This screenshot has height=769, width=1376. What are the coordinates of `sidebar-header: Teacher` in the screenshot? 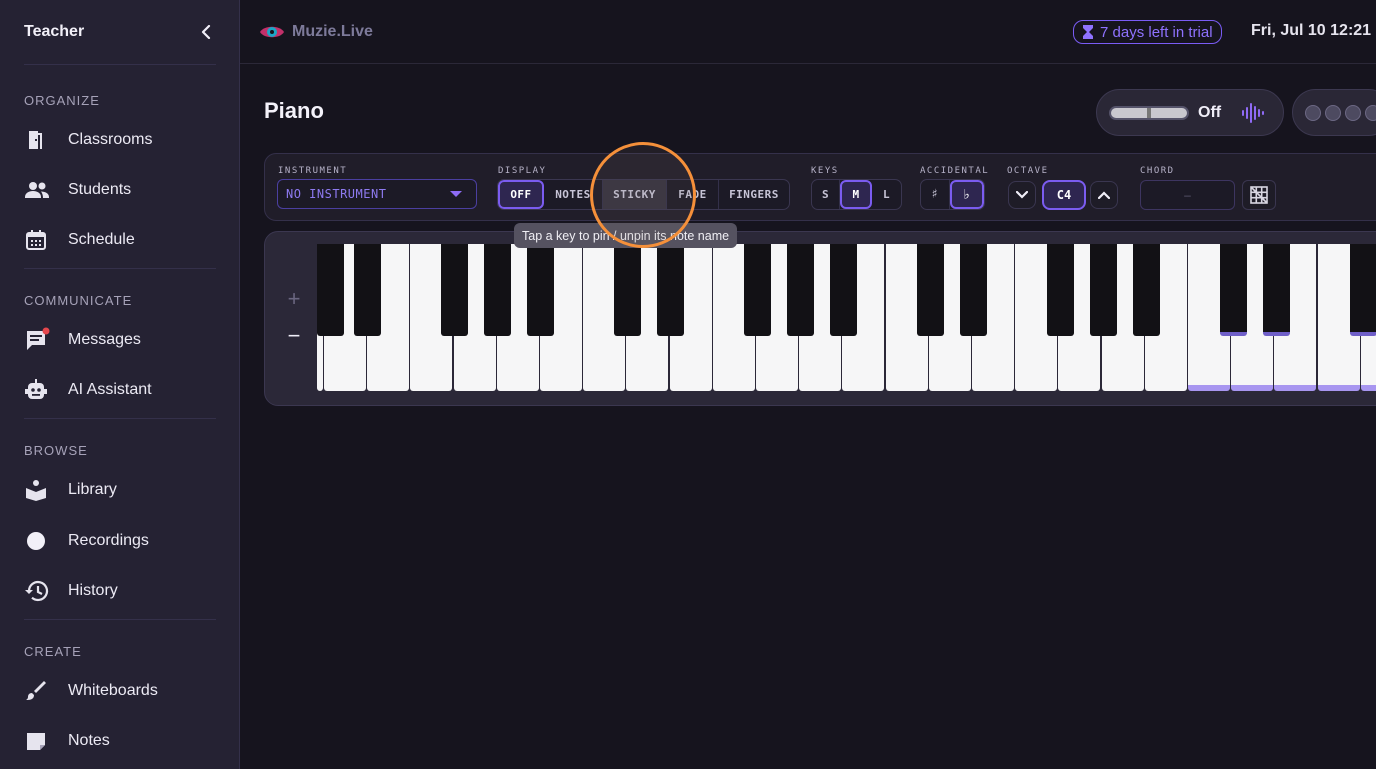 It's located at (120, 32).